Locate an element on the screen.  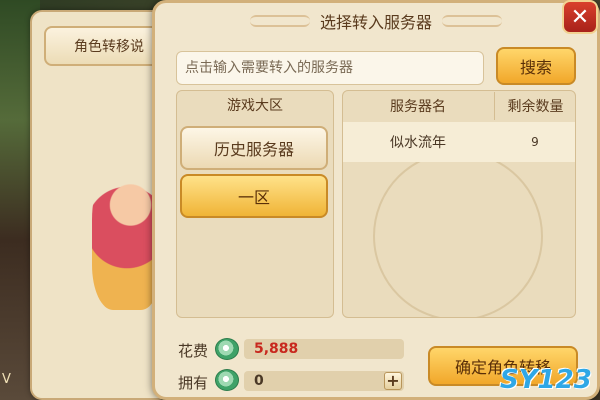
zone-item-history-servers: 历史服务器 is located at coordinates (254, 148).